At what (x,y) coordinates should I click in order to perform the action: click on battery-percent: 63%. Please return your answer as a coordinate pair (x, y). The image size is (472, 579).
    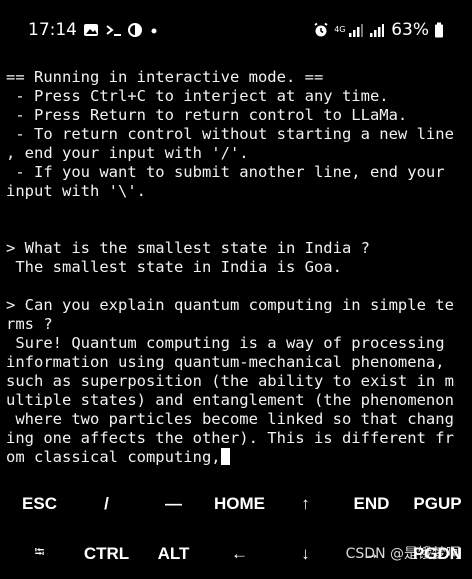
    Looking at the image, I should click on (410, 30).